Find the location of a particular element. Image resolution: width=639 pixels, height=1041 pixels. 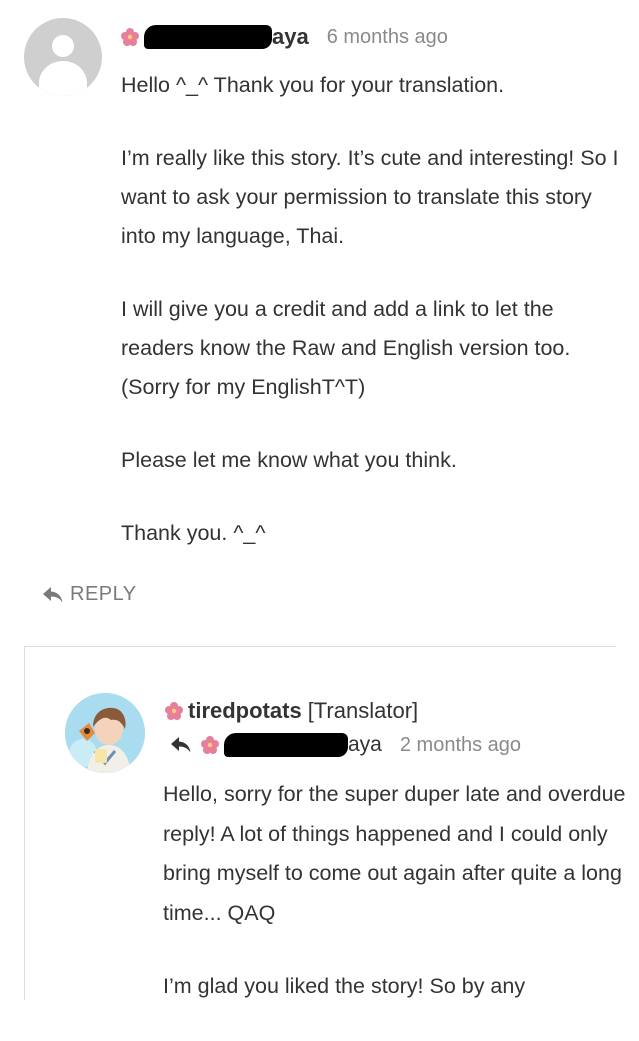

reply-button: REPLY is located at coordinates (89, 594).